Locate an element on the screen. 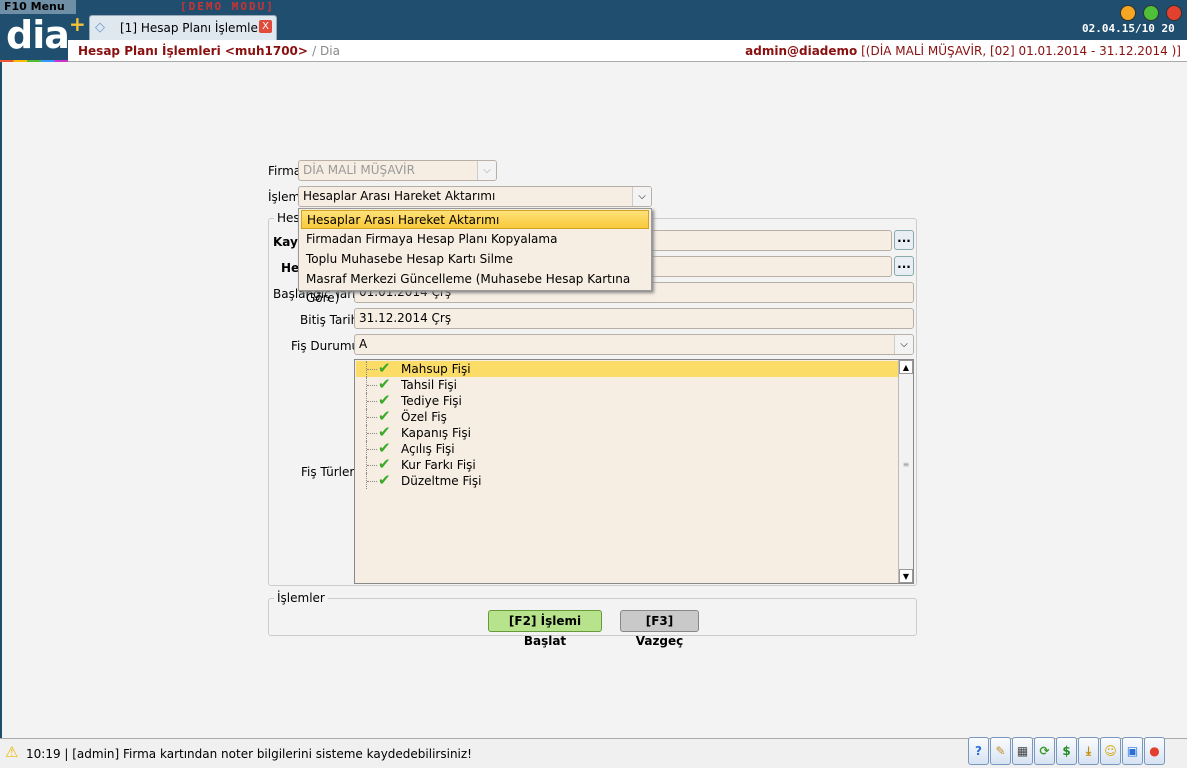  page-title: Hesap Planı İşlemleri <muh1700> / Dia is located at coordinates (209, 51).